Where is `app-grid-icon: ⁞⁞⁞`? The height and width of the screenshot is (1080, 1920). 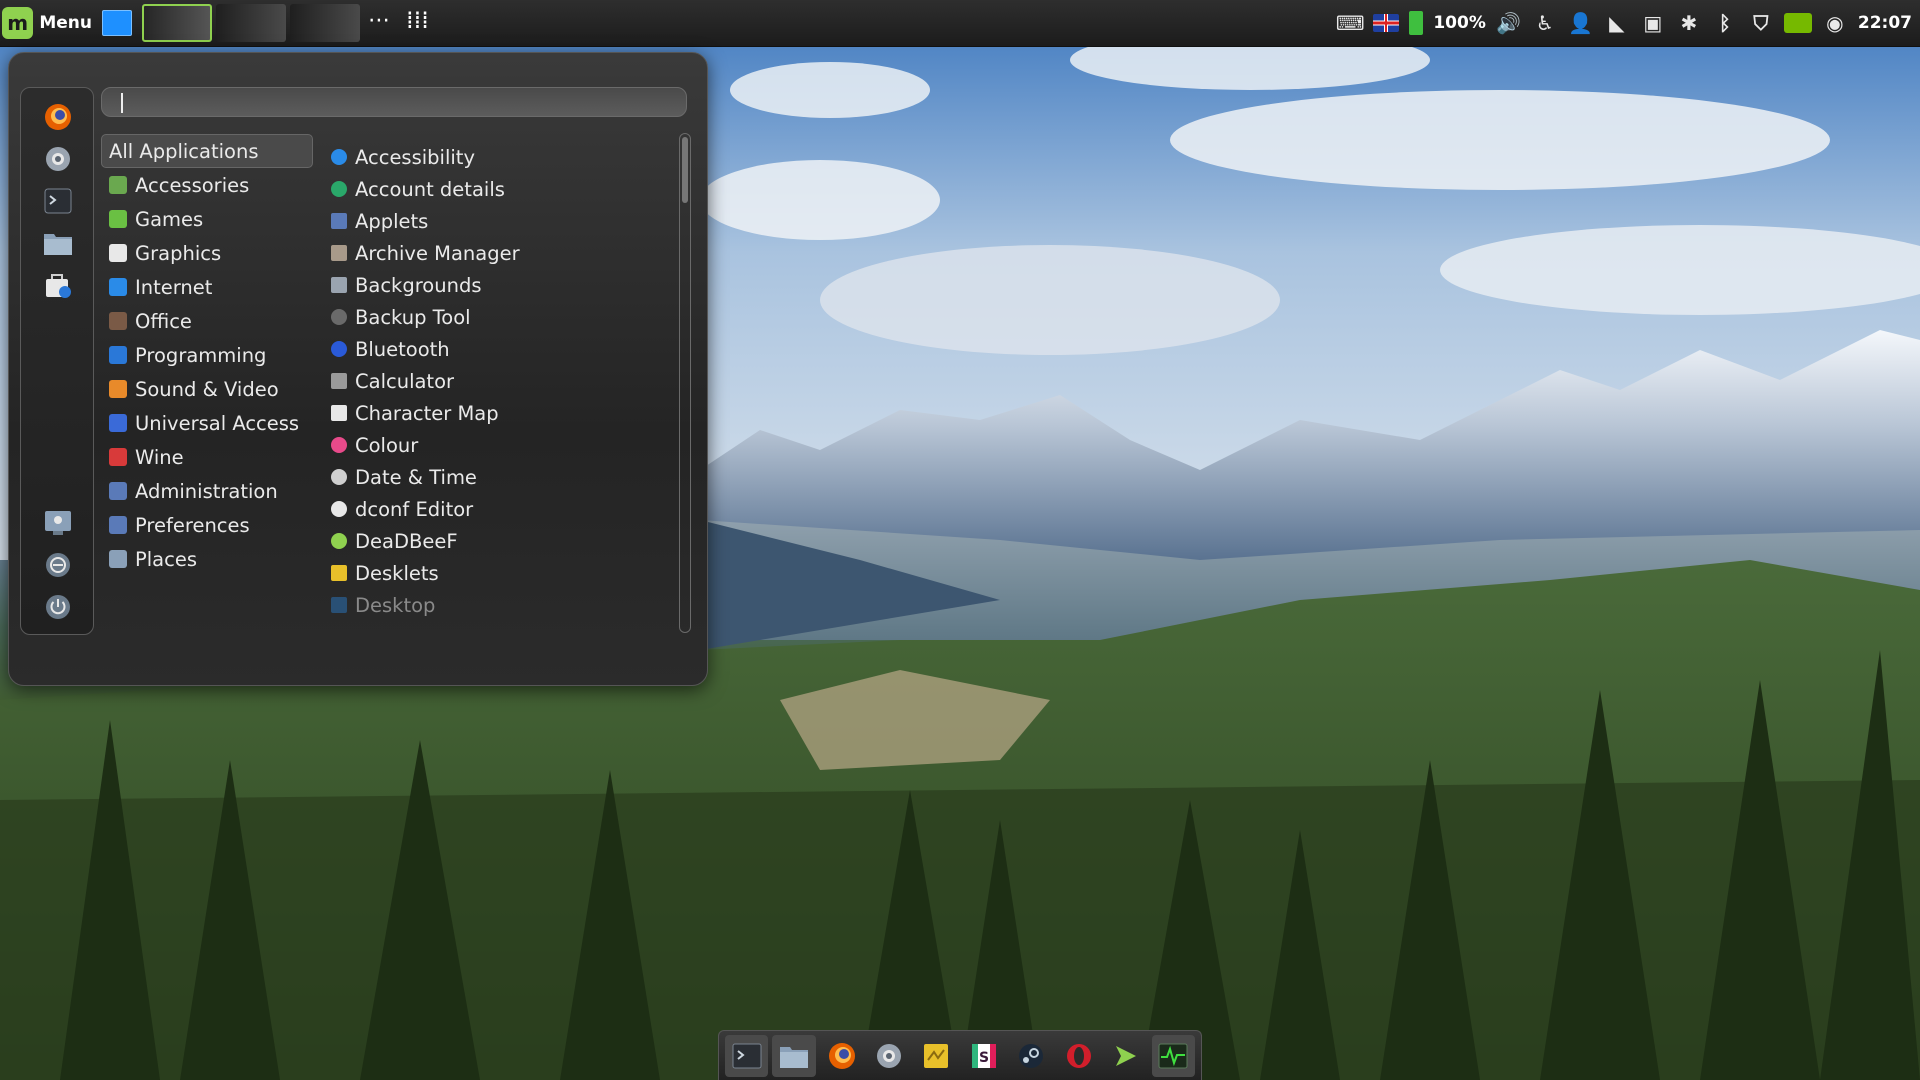
app-grid-icon: ⁞⁞⁞ is located at coordinates (417, 20).